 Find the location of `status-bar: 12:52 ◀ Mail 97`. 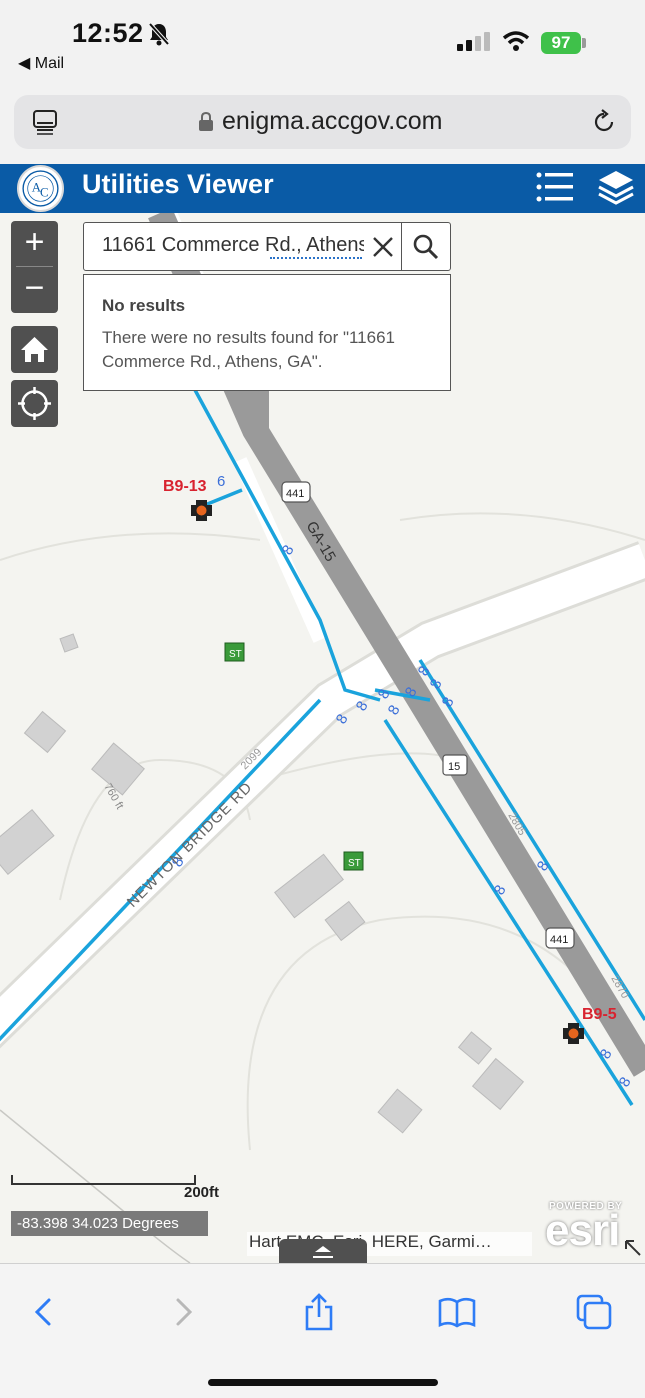

status-bar: 12:52 ◀ Mail 97 is located at coordinates (322, 42).